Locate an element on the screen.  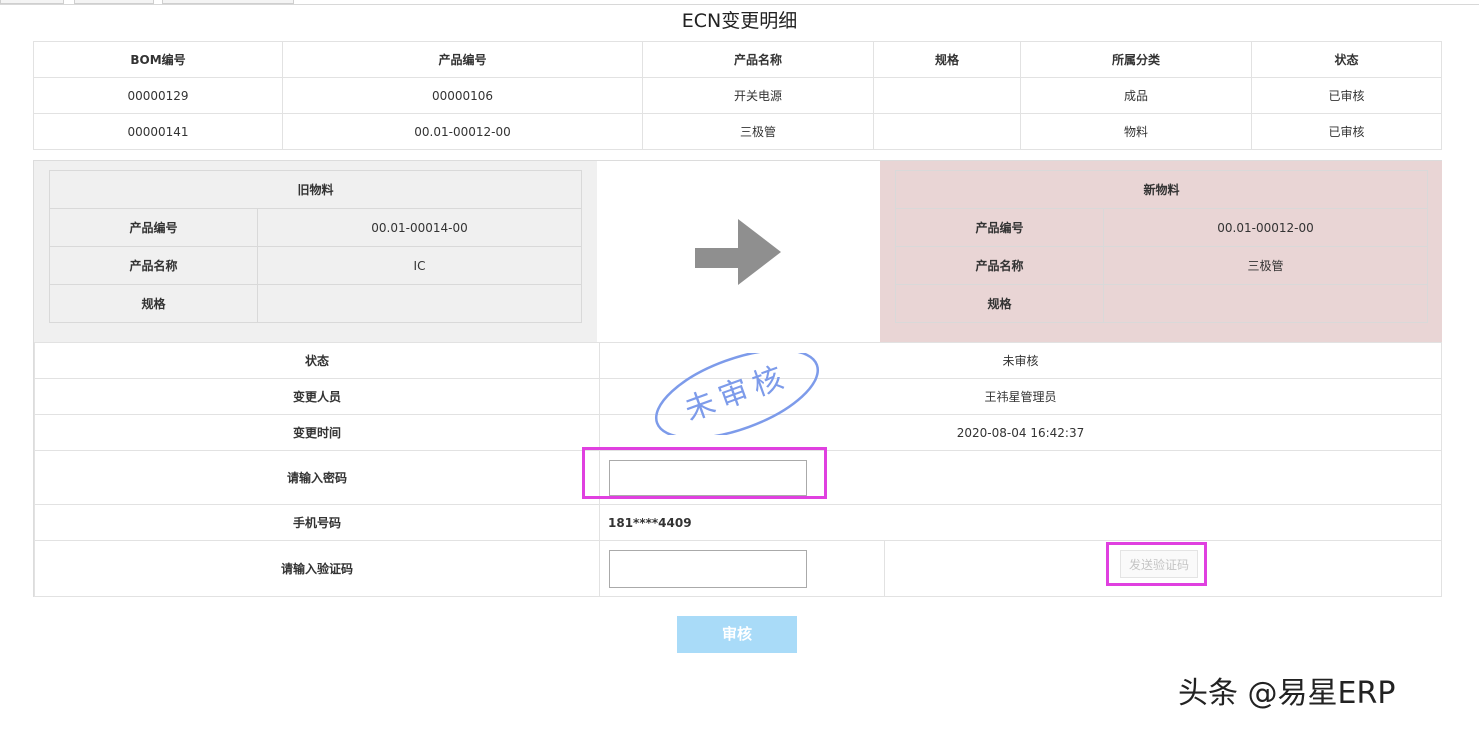
old-label-spec: 规格 is located at coordinates (153, 303).